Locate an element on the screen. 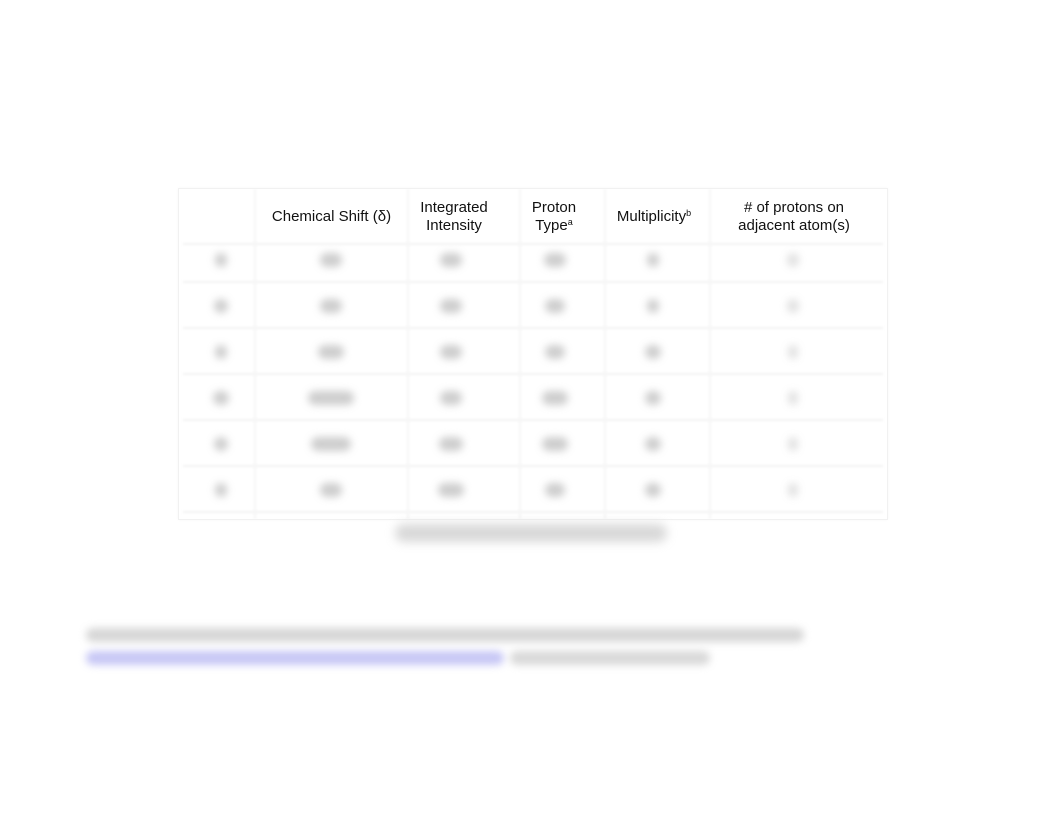 The image size is (1062, 822). footnote-line is located at coordinates (445, 635).